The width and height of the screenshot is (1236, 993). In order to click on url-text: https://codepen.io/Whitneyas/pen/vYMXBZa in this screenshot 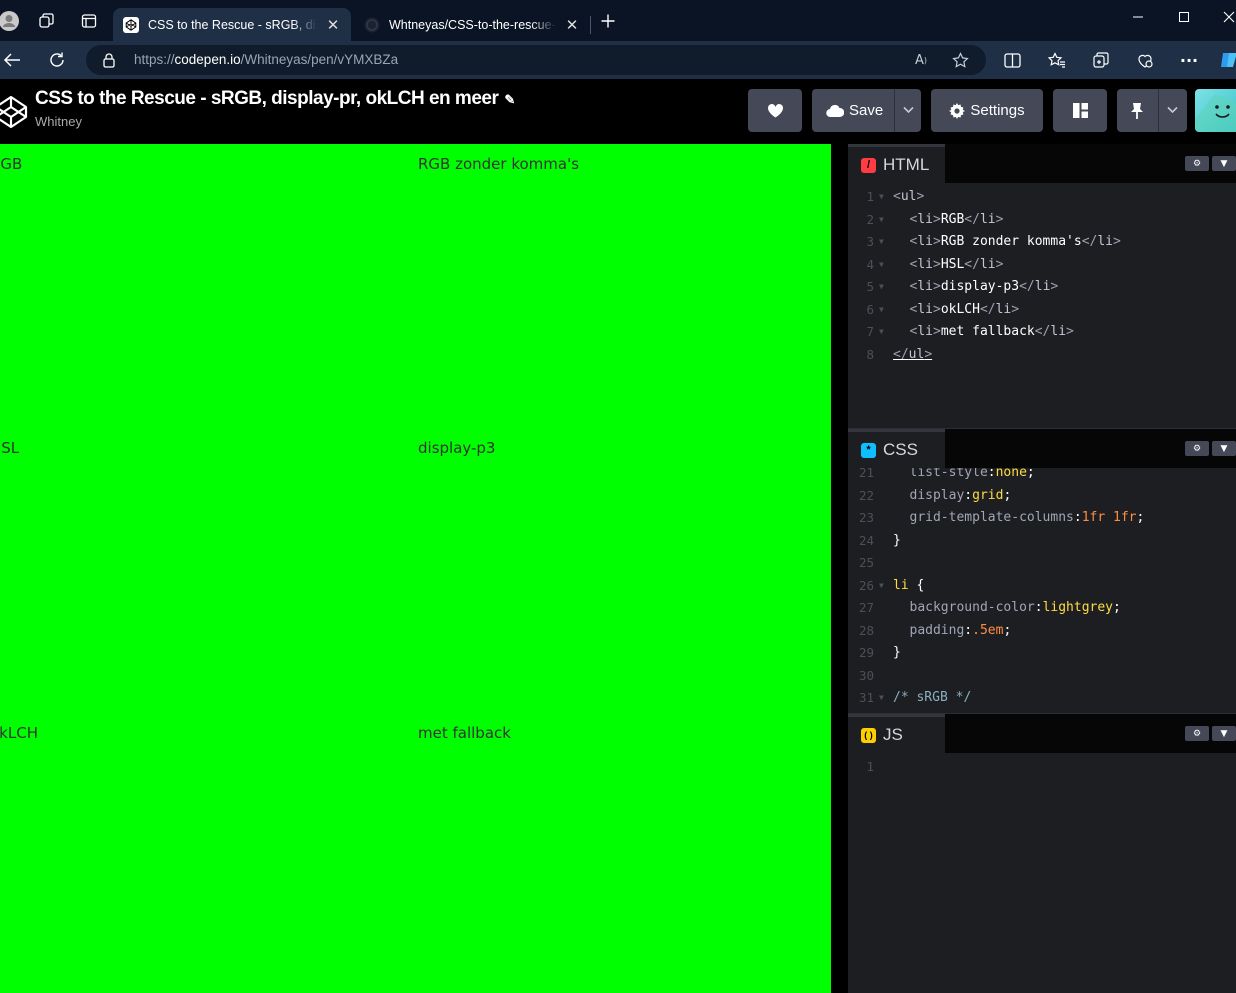, I will do `click(266, 59)`.